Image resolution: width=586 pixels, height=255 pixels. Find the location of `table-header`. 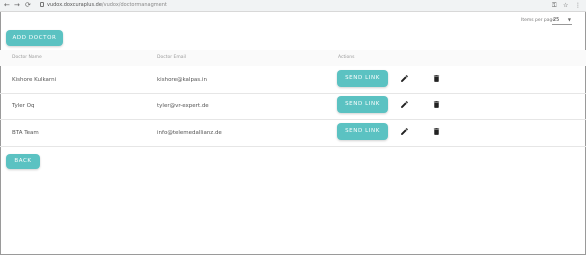

table-header is located at coordinates (293, 58).